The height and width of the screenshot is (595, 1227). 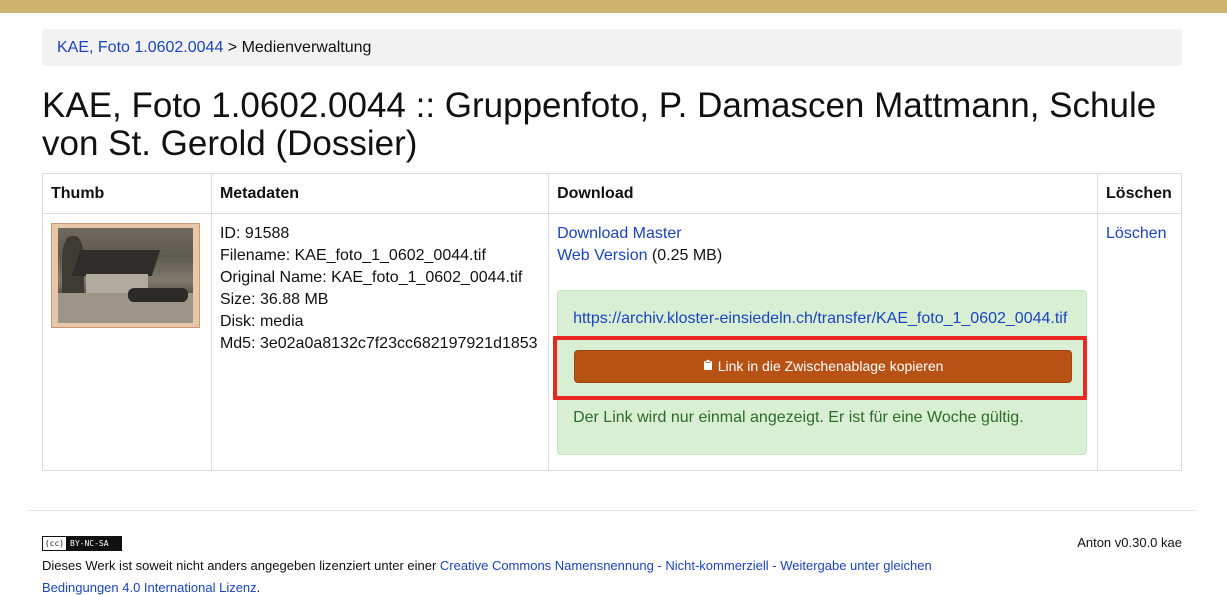 I want to click on breadcrumb: KAE, Foto 1.0602.0044 > Medienverwaltung, so click(x=612, y=47).